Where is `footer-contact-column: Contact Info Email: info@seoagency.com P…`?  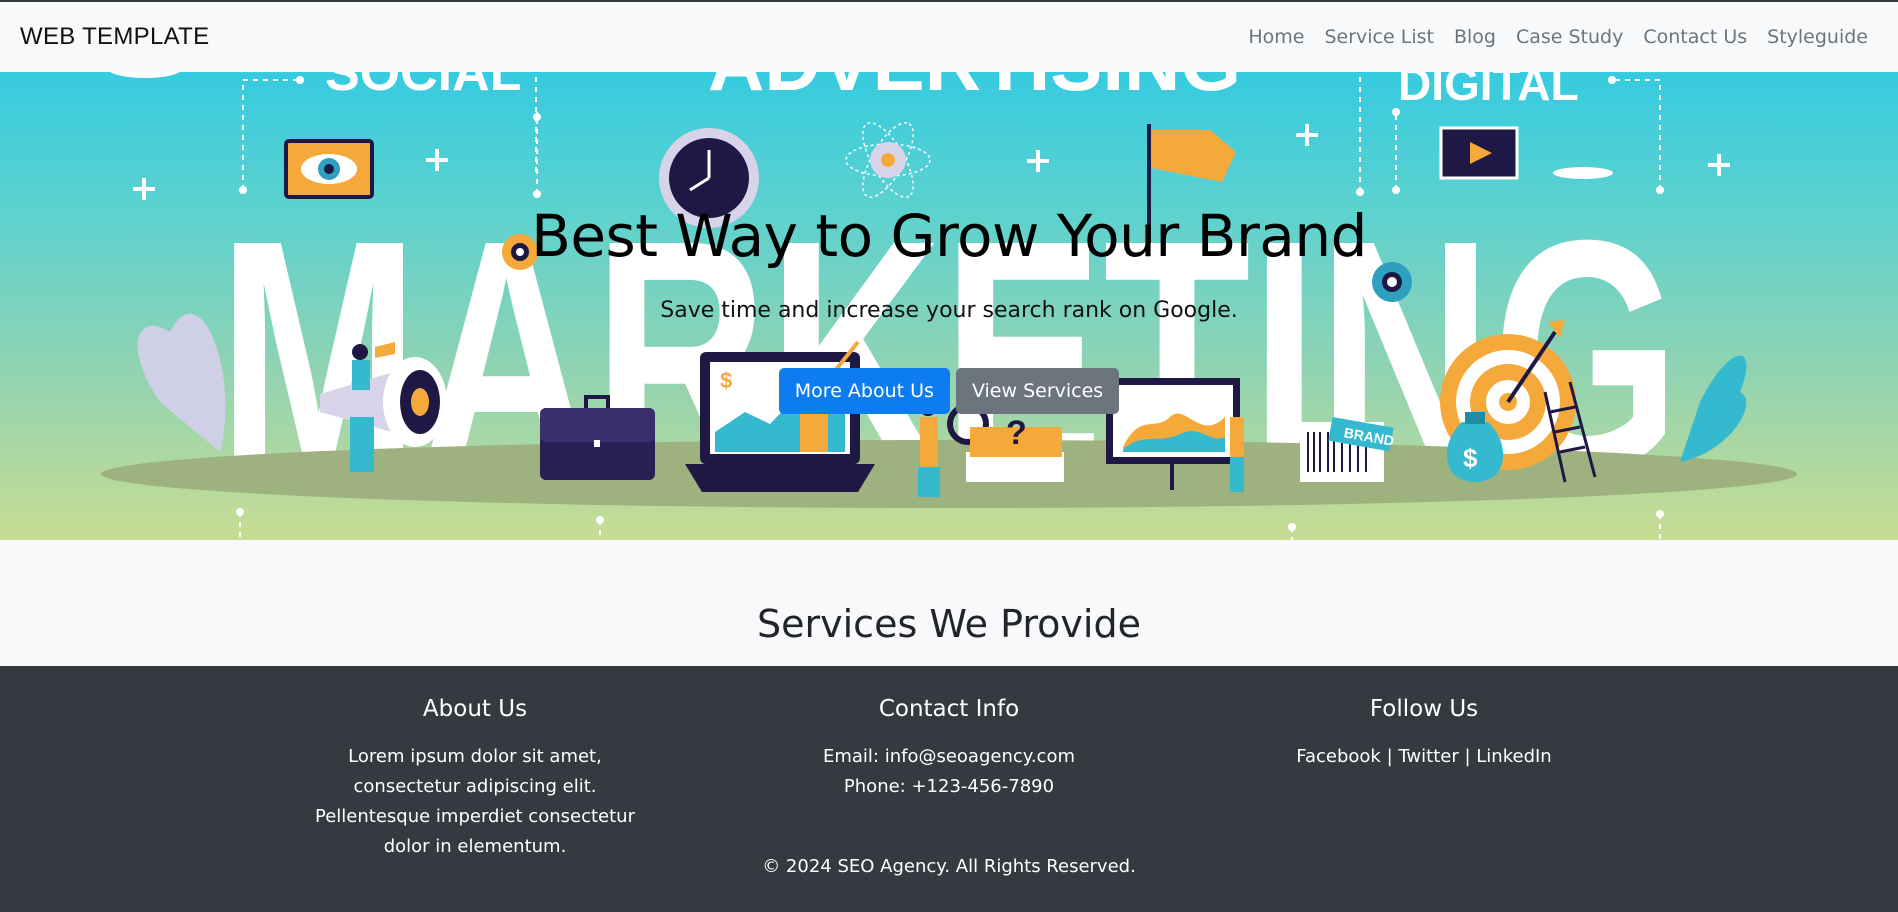
footer-contact-column: Contact Info Email: info@seoagency.com P… is located at coordinates (949, 749).